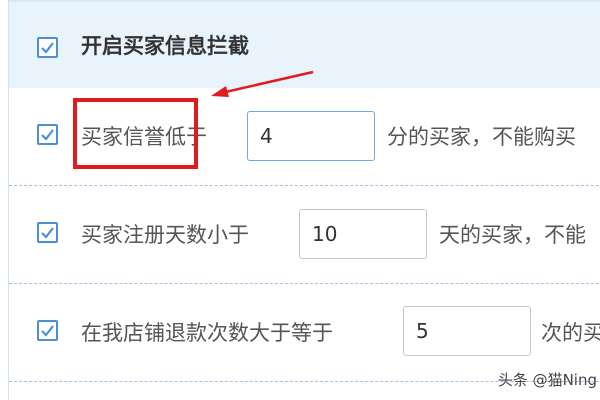  What do you see at coordinates (570, 333) in the screenshot?
I see `rule-refund-count-suffix: 次的买家` at bounding box center [570, 333].